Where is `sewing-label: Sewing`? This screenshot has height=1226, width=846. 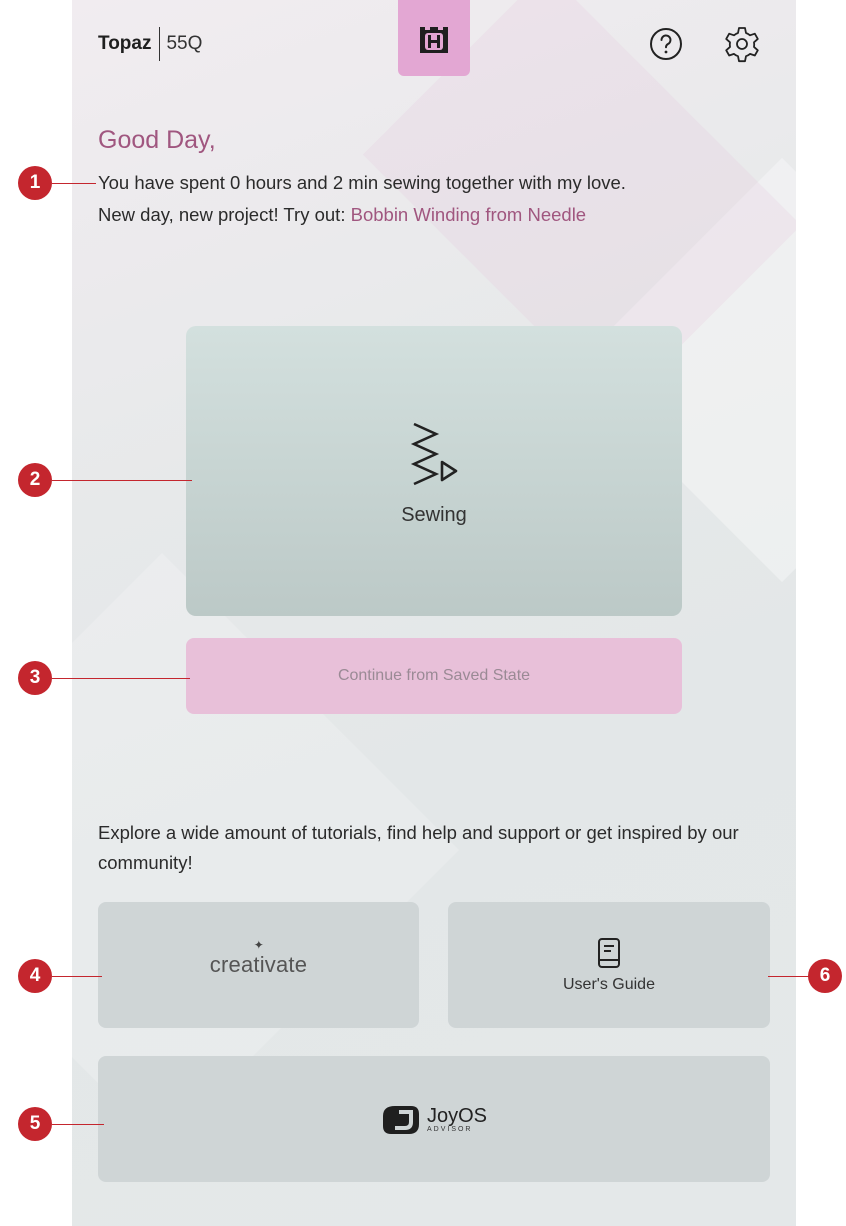
sewing-label: Sewing is located at coordinates (434, 514).